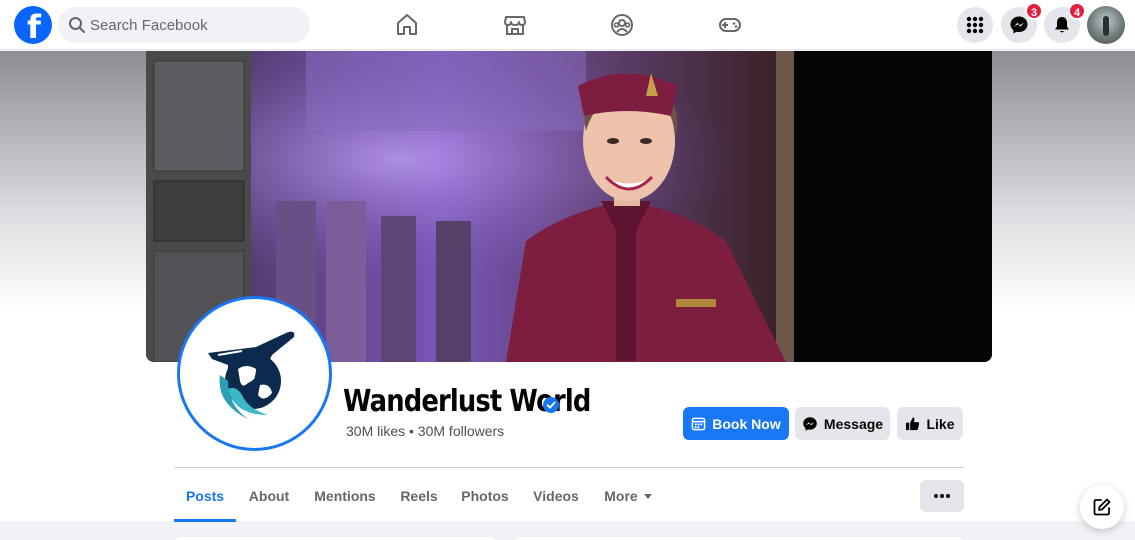 This screenshot has width=1135, height=540. What do you see at coordinates (485, 496) in the screenshot?
I see `tab-photos: Photos` at bounding box center [485, 496].